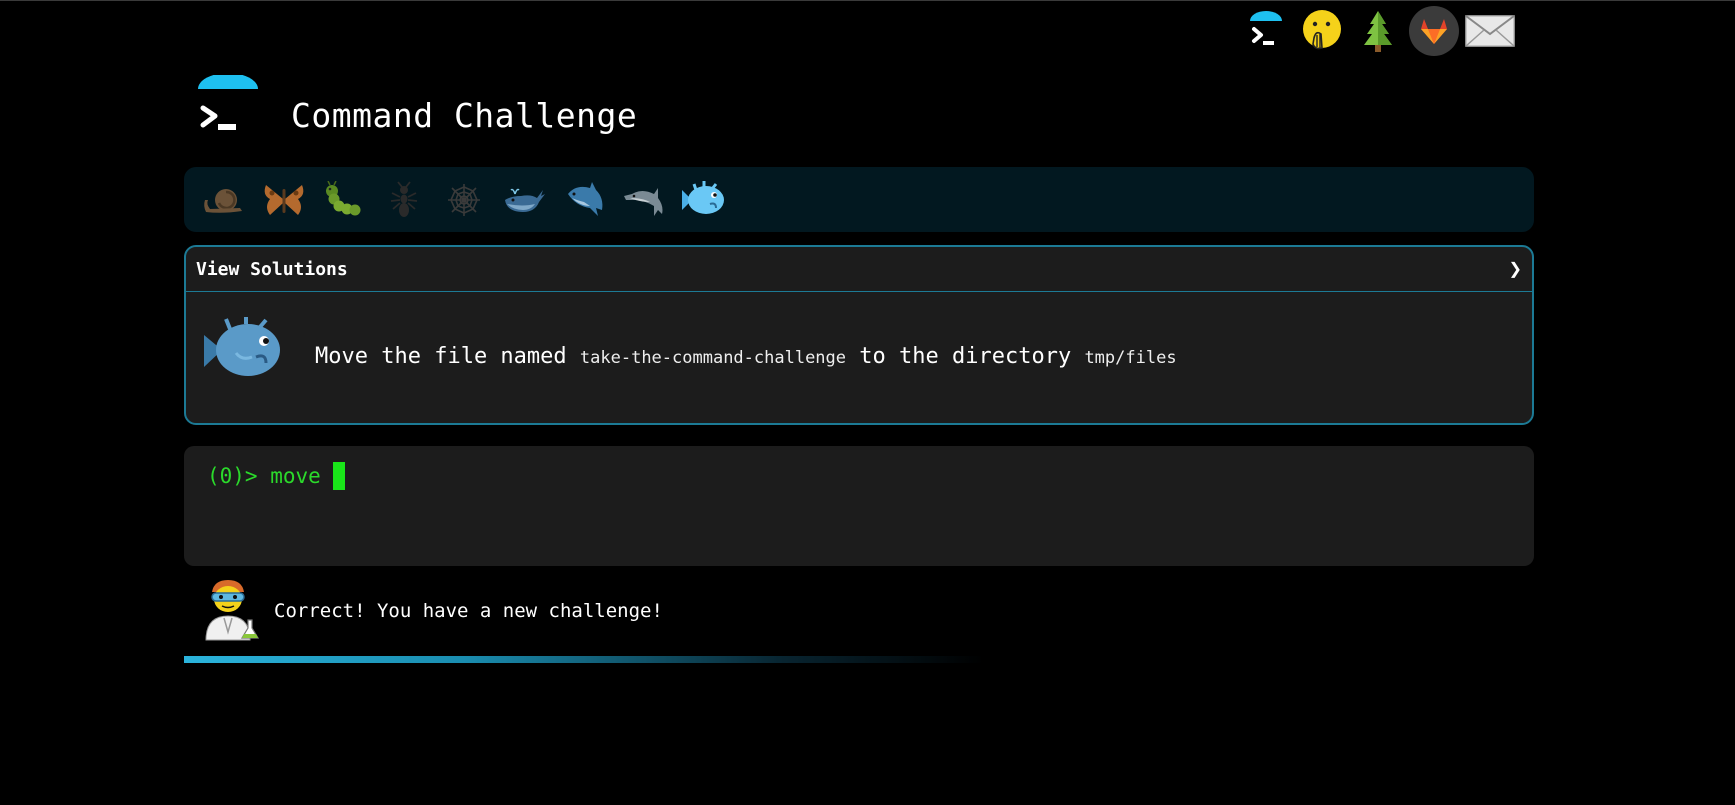 This screenshot has width=1735, height=805. I want to click on page-title: Command Challenge, so click(464, 115).